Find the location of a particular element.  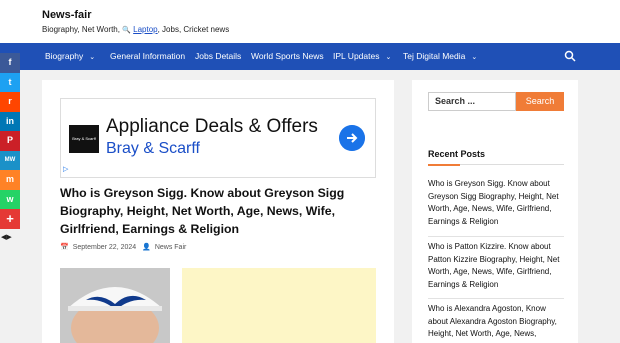

nav-item-label: Tej Digital Media is located at coordinates (434, 56).